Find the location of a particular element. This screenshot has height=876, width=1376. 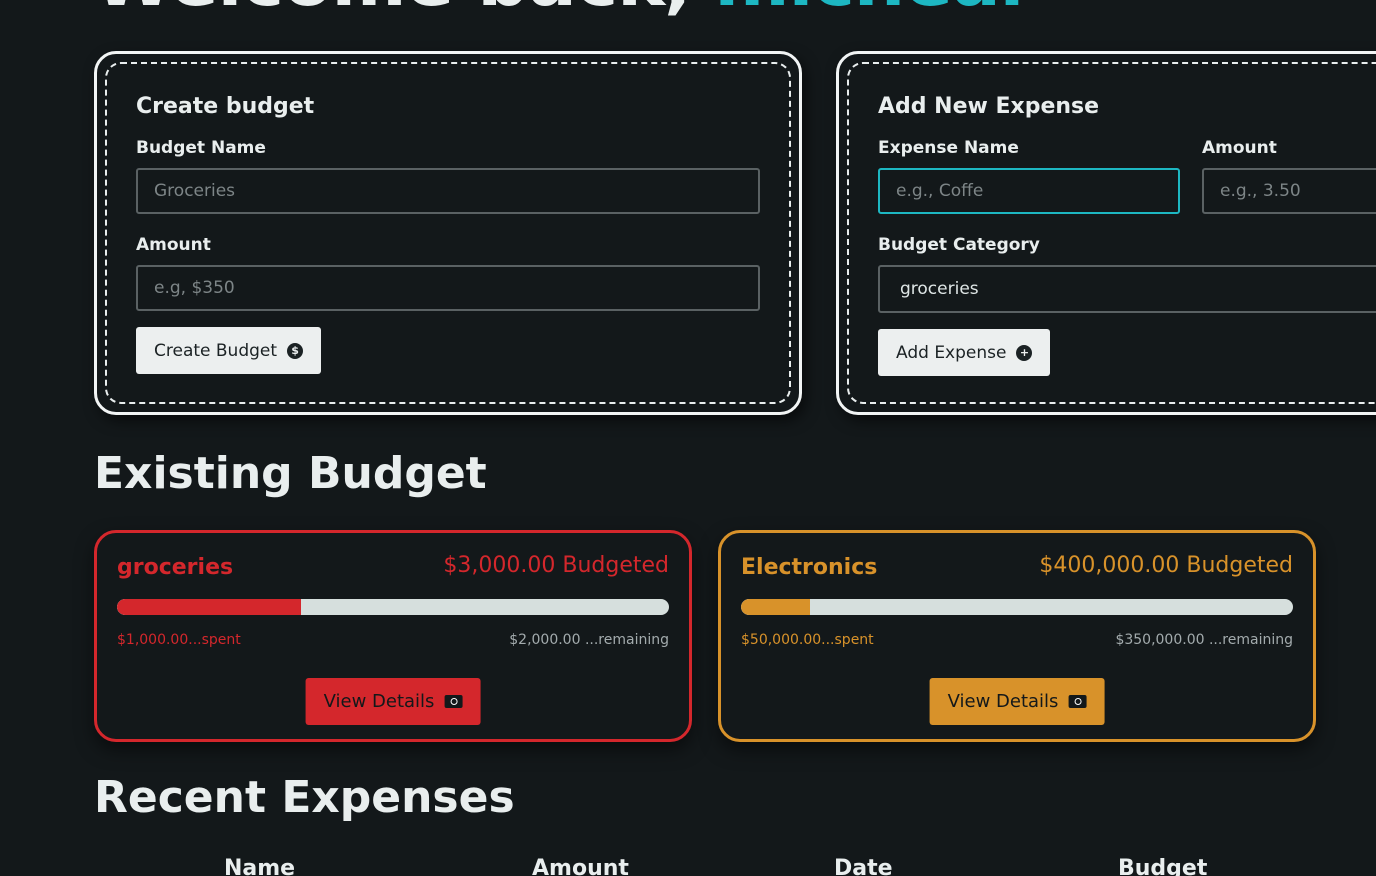

budget-spent: $1,000.00...spent is located at coordinates (179, 640).